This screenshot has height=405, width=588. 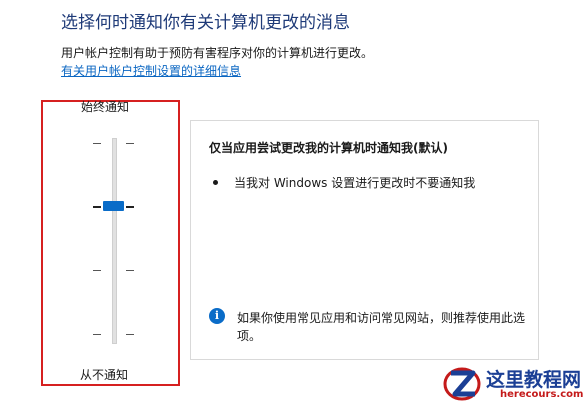 What do you see at coordinates (534, 380) in the screenshot?
I see `watermark-title: 这里教程网` at bounding box center [534, 380].